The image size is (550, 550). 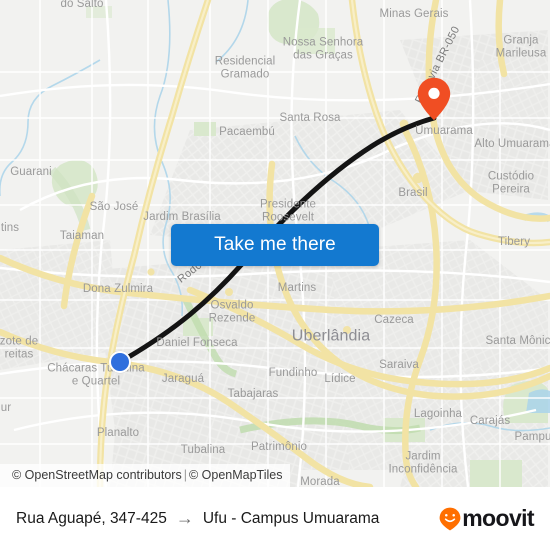 I want to click on moovit-pin-icon, so click(x=450, y=518).